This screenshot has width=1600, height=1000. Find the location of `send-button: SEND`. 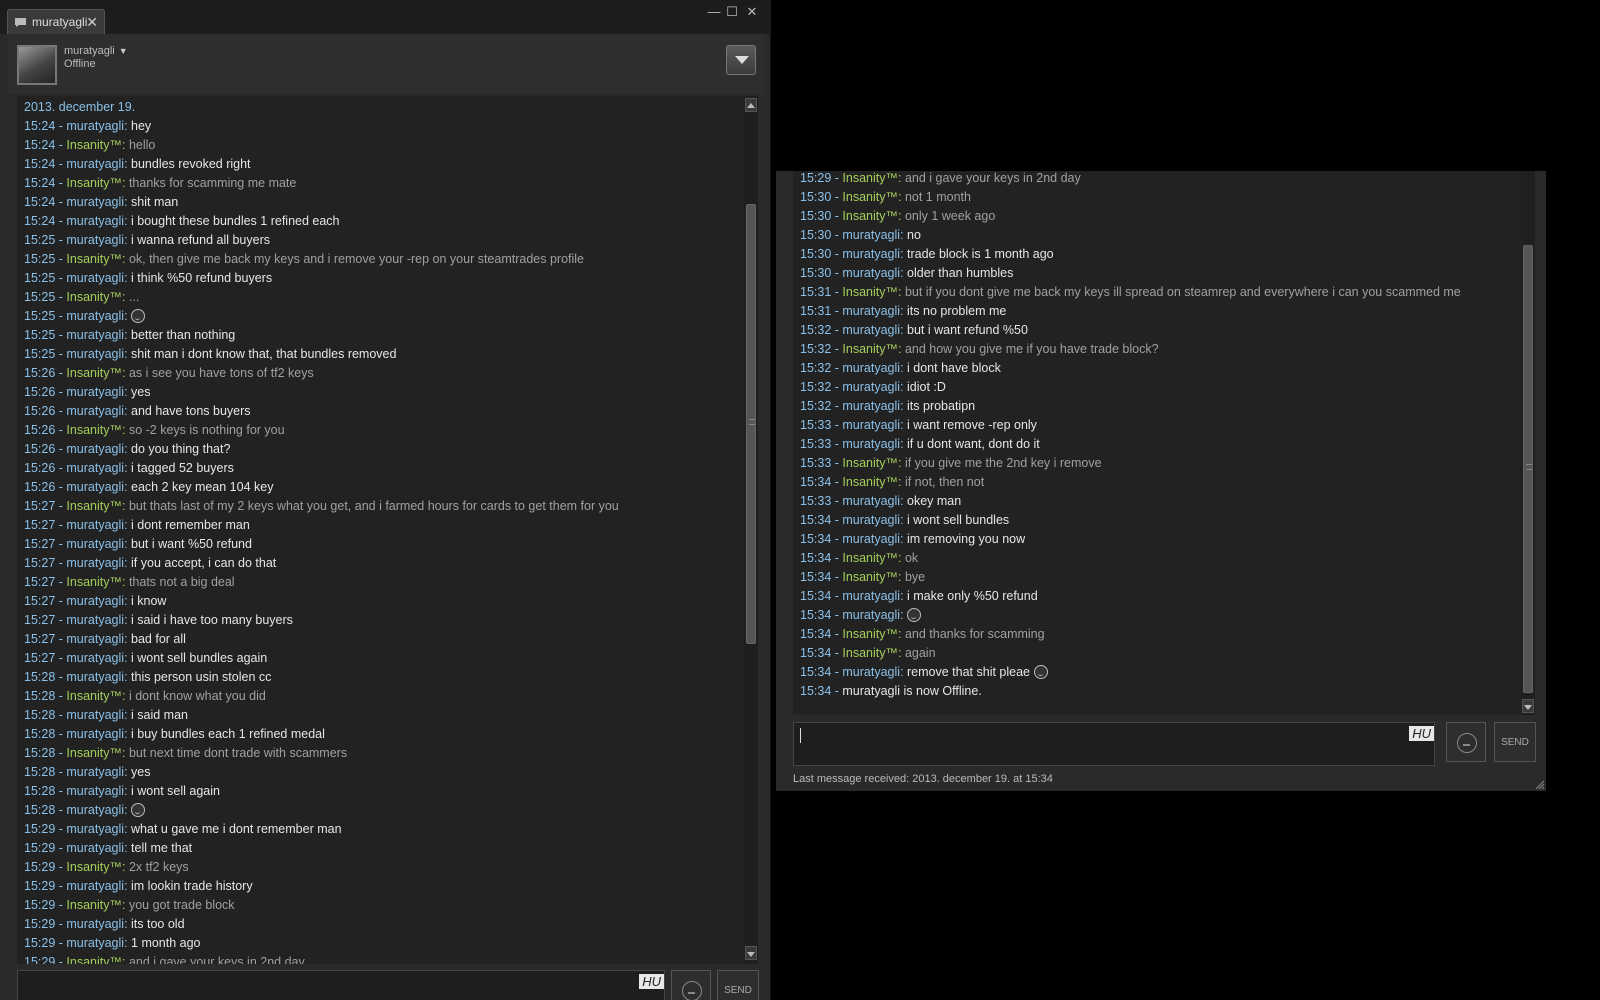

send-button: SEND is located at coordinates (738, 985).